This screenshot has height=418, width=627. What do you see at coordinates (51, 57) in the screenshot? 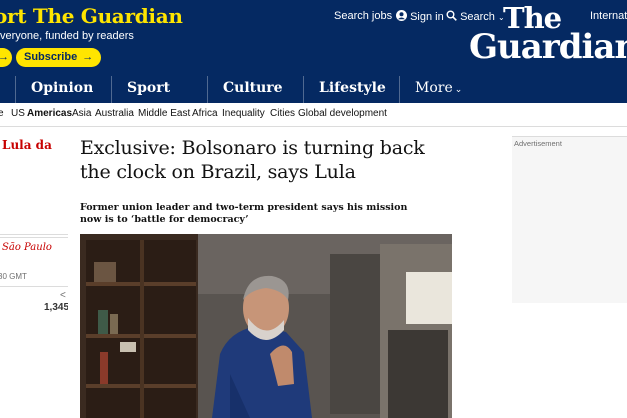
I see `subscribe-label: Subscribe` at bounding box center [51, 57].